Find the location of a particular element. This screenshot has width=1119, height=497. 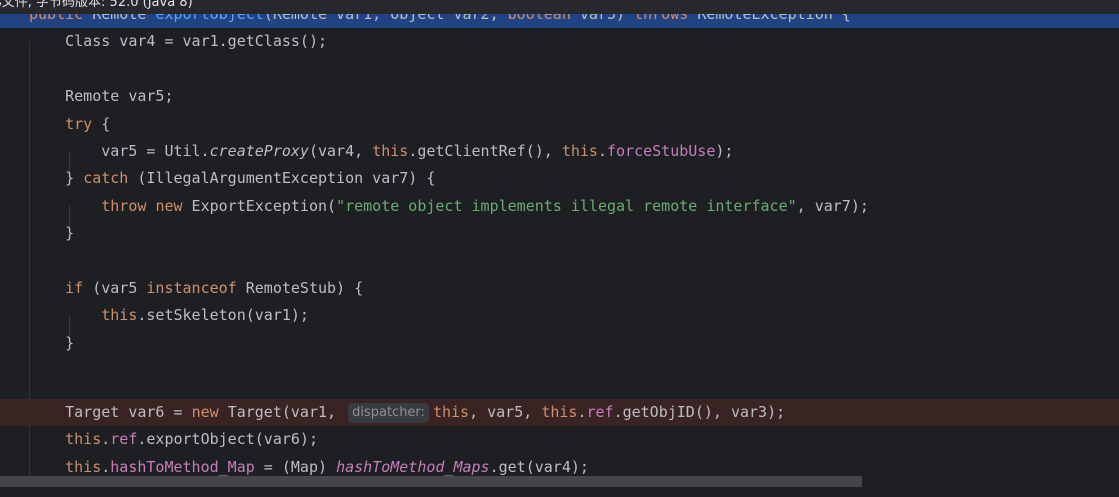

code-token: Remote is located at coordinates (119, 18).